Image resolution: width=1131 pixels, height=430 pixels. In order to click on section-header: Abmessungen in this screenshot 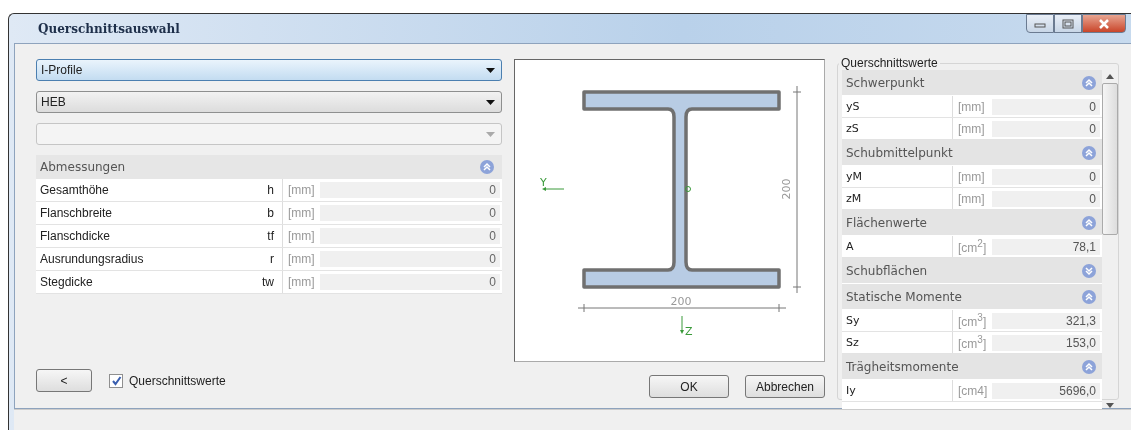, I will do `click(269, 167)`.